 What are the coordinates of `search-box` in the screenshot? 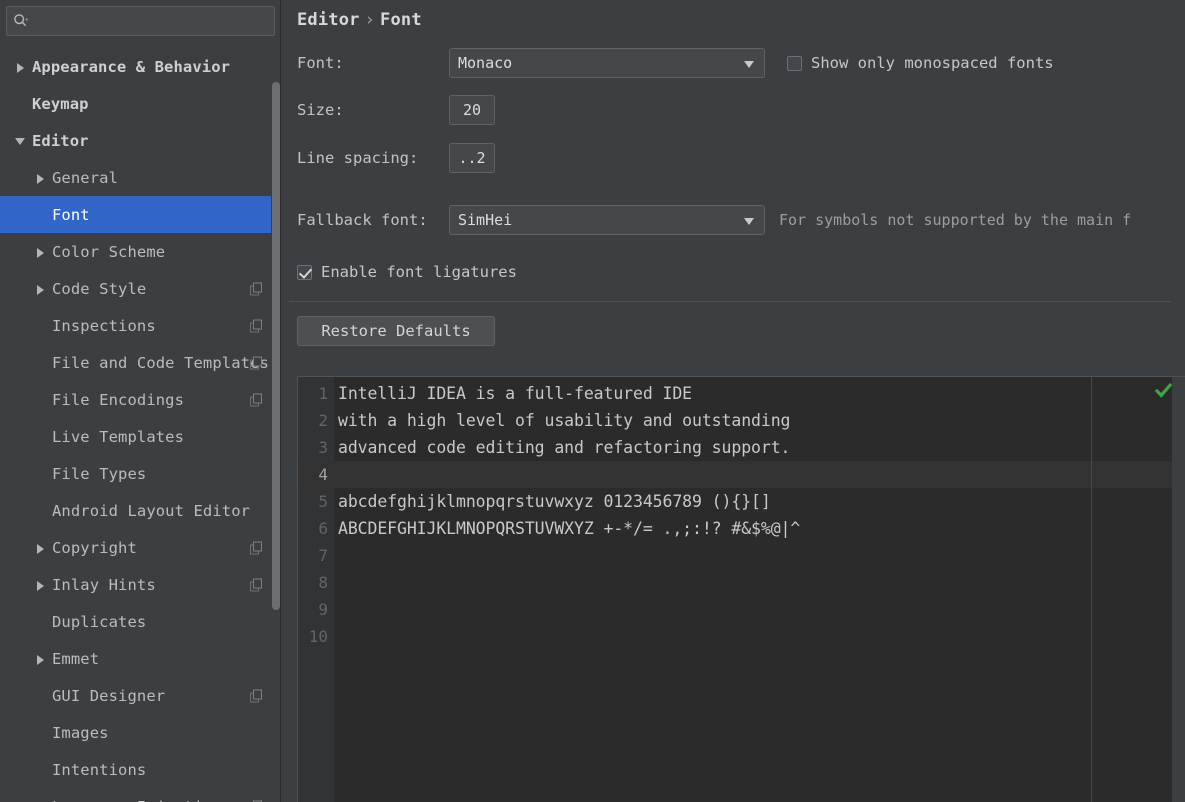 It's located at (140, 21).